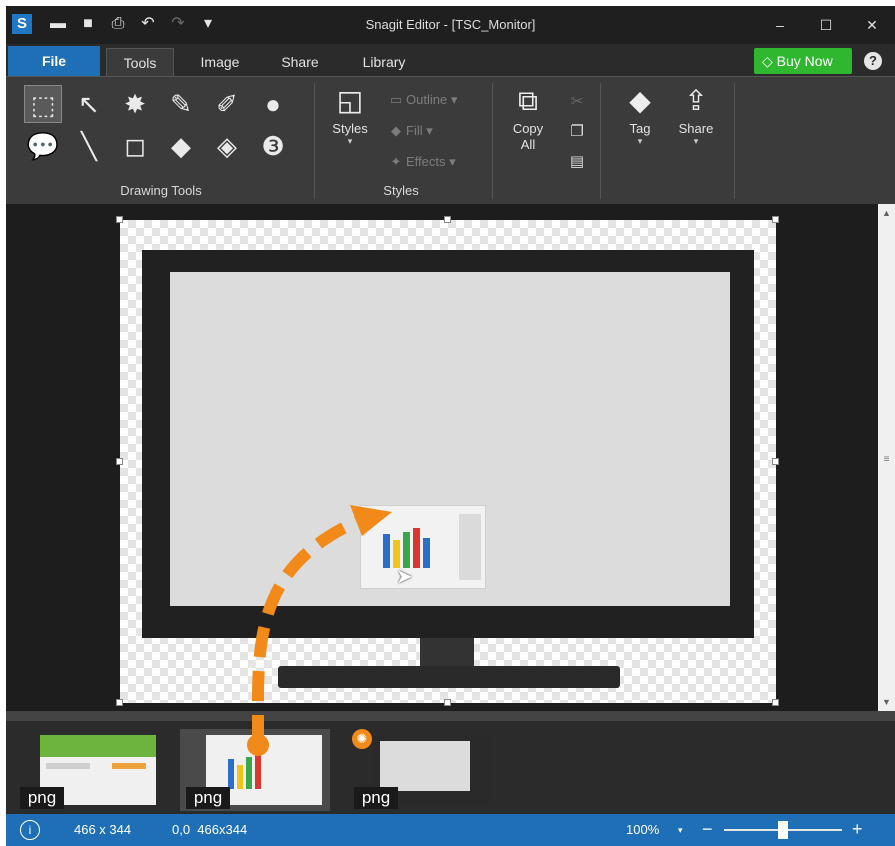 Image resolution: width=895 pixels, height=846 pixels. Describe the element at coordinates (386, 551) in the screenshot. I see `bar-blue` at that location.